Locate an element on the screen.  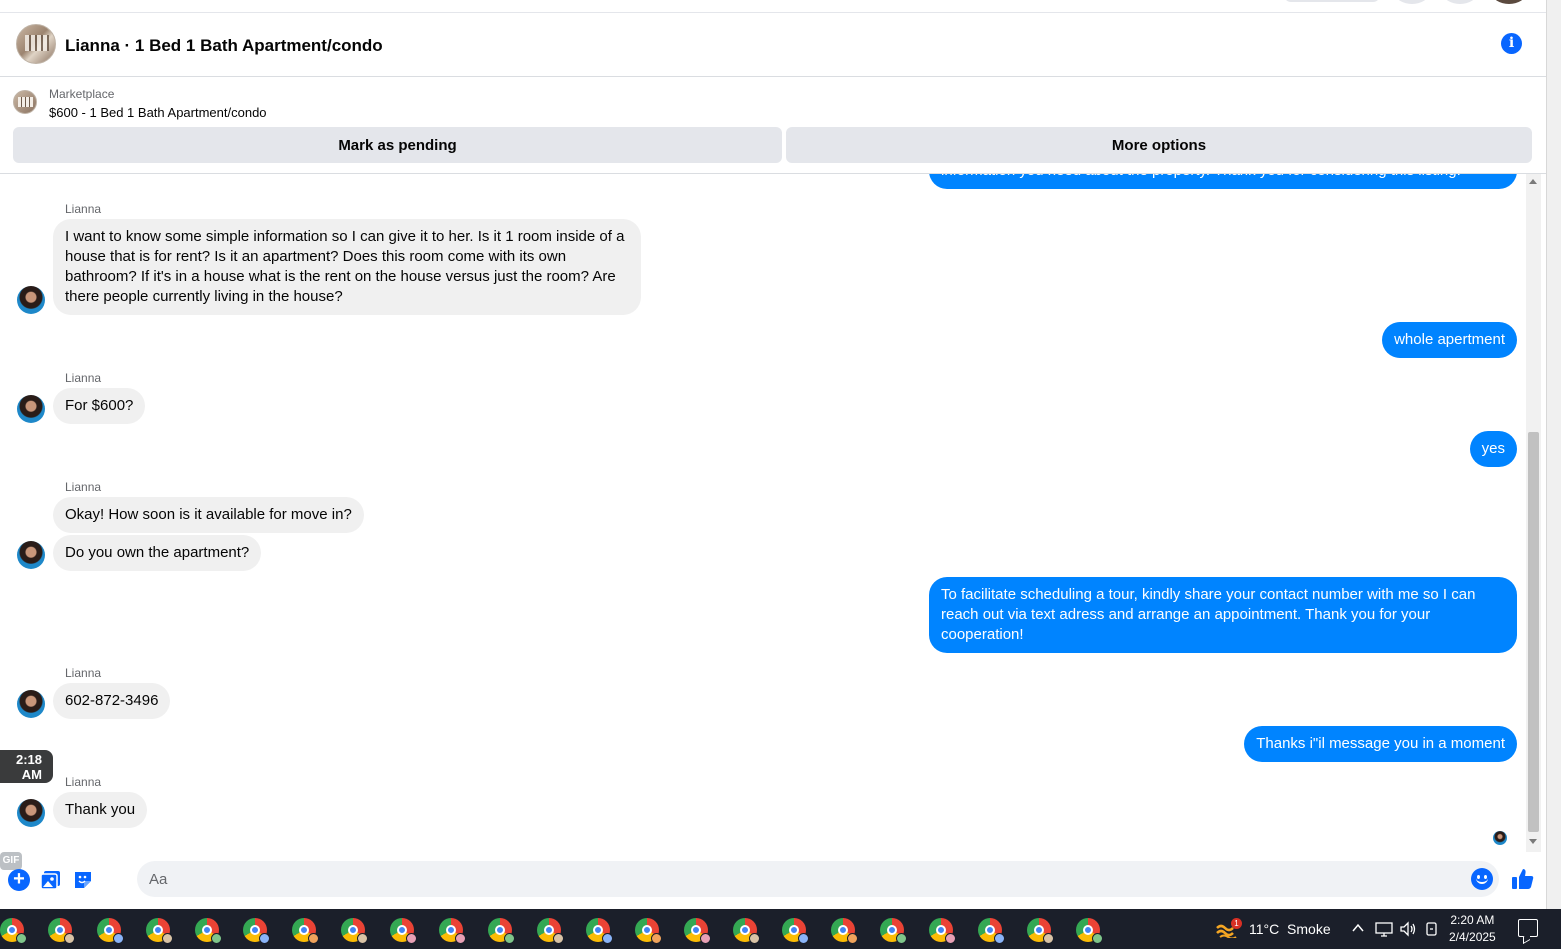
message-composer: + GIF is located at coordinates (773, 880).